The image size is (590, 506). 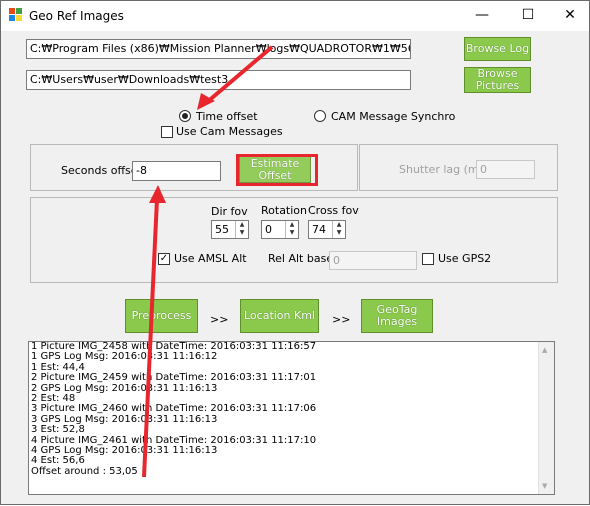 What do you see at coordinates (150, 338) in the screenshot?
I see `arrow-to-seconds-offset` at bounding box center [150, 338].